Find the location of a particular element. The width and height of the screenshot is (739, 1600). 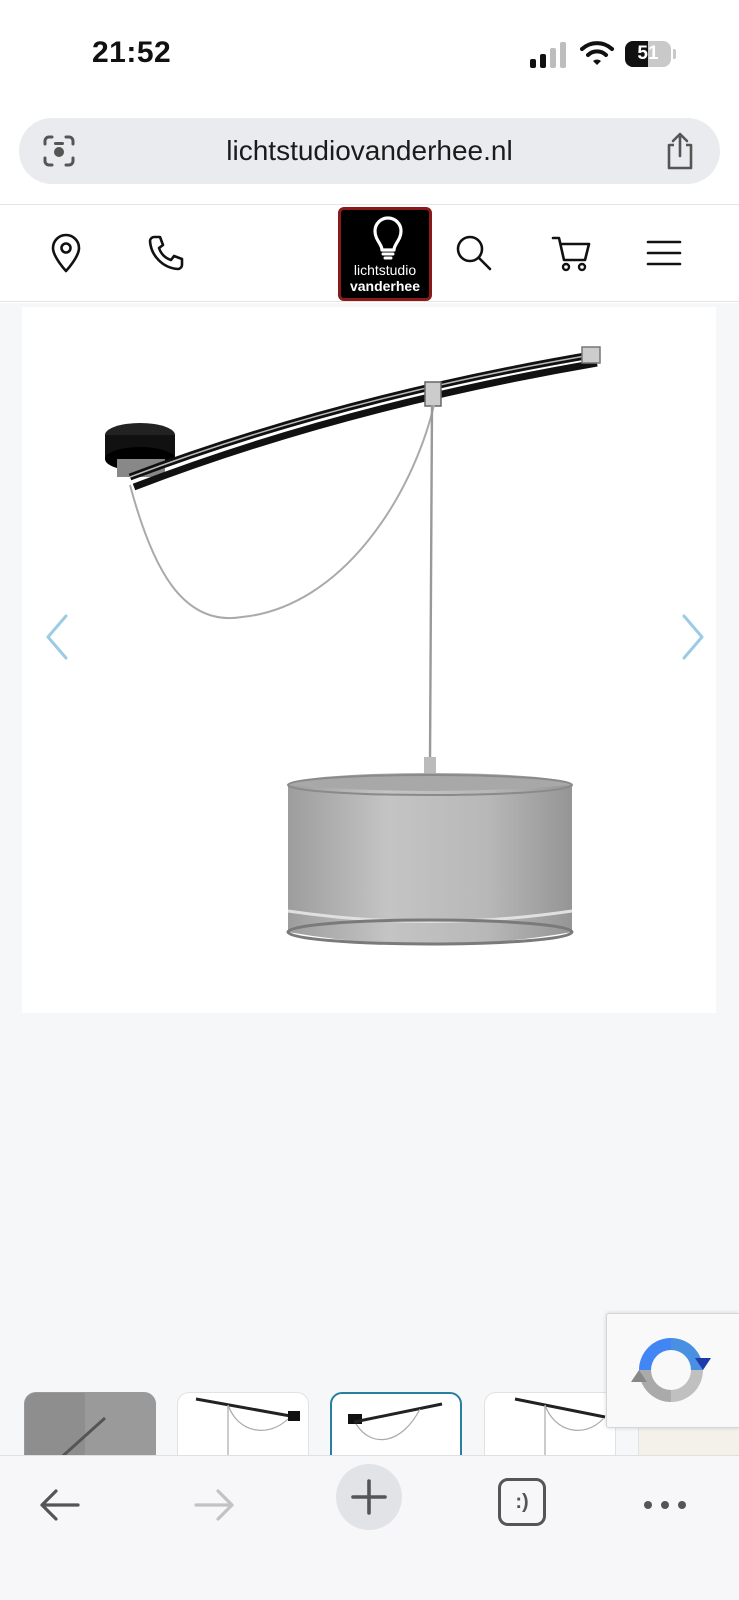

search-icon is located at coordinates (474, 253).